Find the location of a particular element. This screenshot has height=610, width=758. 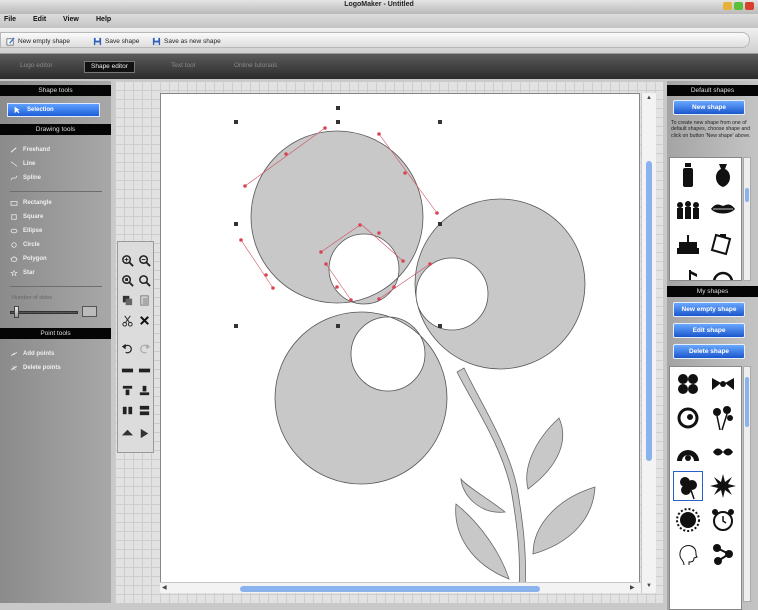

tribal-icon is located at coordinates (723, 452).